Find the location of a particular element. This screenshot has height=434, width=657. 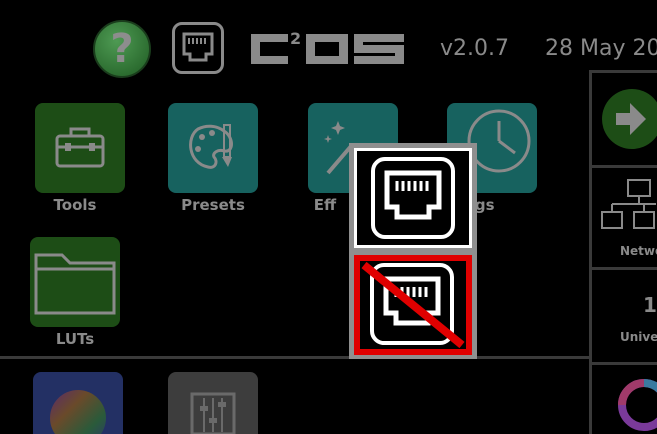

presets-label: Presets is located at coordinates (213, 205).